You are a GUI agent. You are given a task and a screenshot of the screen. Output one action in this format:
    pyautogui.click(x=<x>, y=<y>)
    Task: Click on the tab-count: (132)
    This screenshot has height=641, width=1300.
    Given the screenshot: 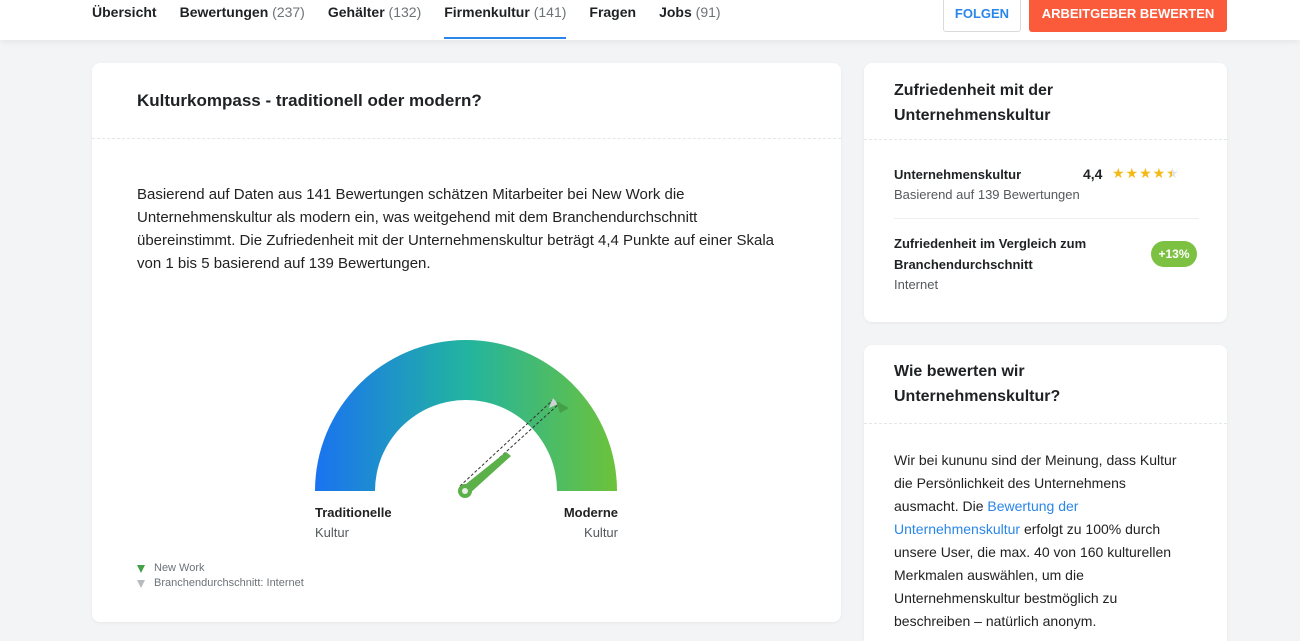 What is the action you would take?
    pyautogui.click(x=405, y=12)
    